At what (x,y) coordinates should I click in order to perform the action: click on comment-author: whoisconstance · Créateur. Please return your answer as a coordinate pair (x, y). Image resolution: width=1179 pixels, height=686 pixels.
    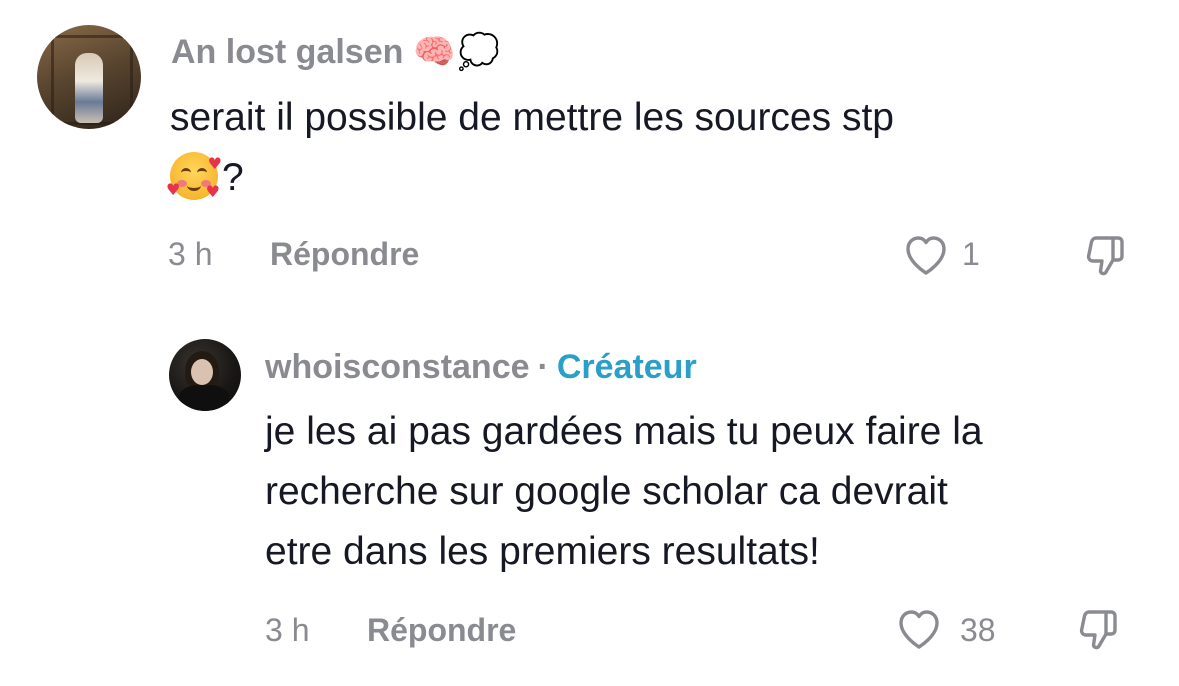
    Looking at the image, I should click on (481, 367).